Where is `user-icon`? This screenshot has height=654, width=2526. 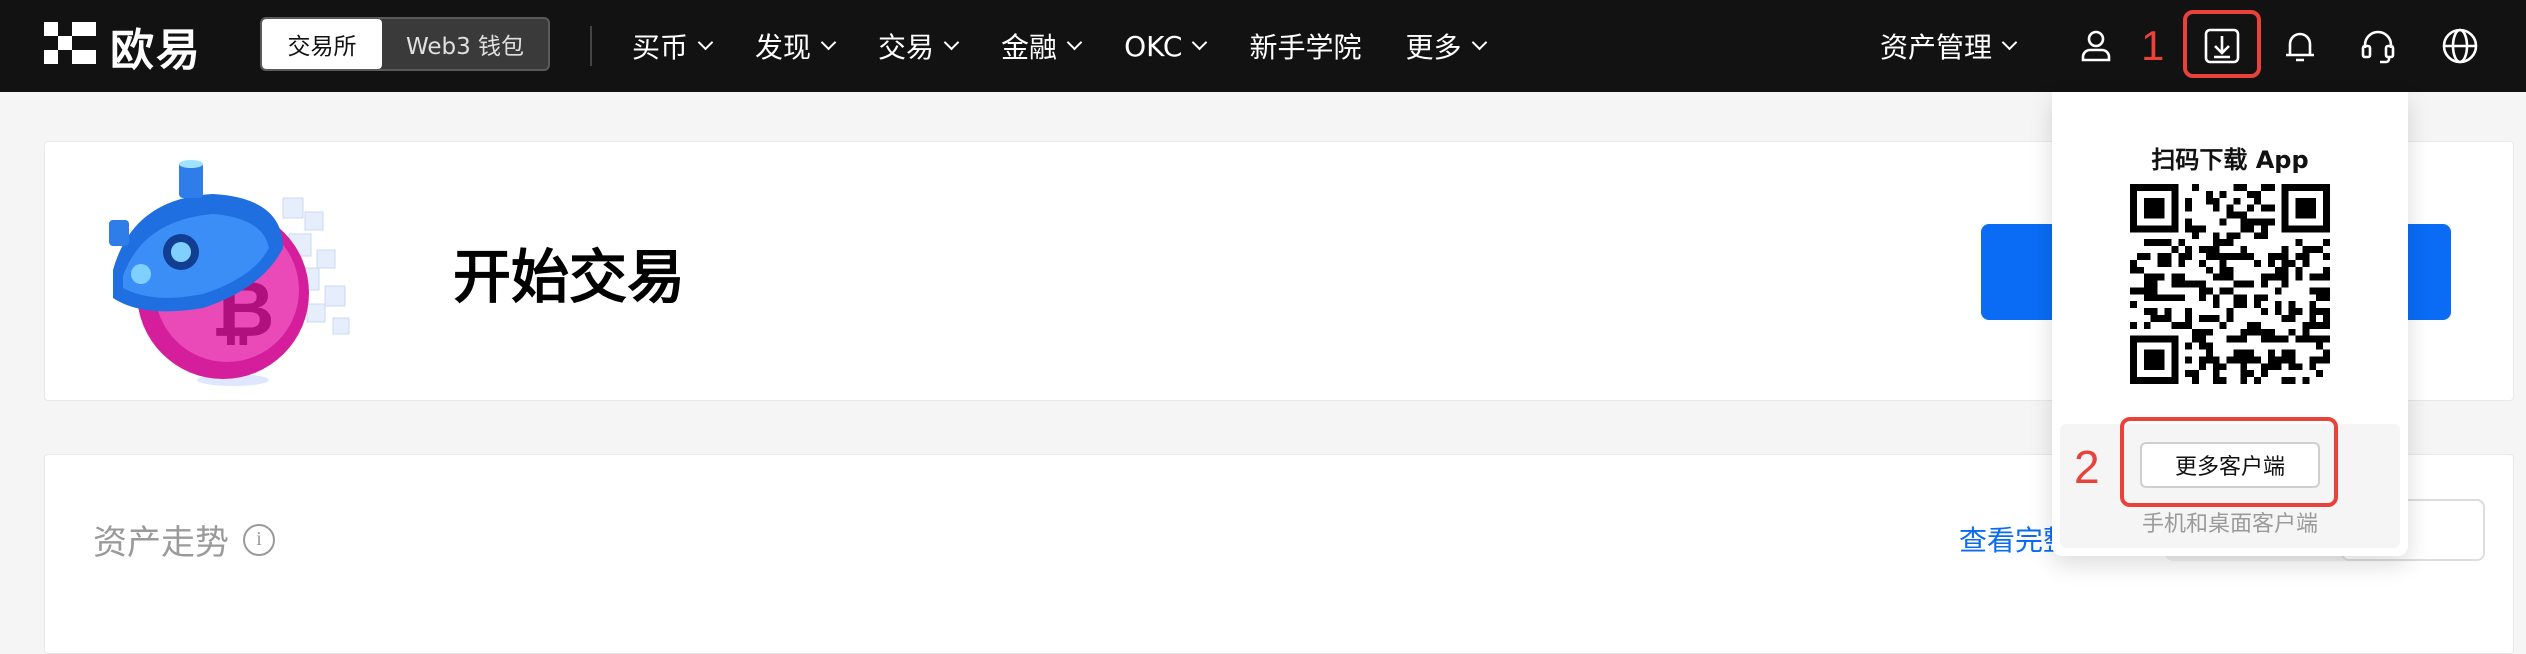 user-icon is located at coordinates (2096, 46).